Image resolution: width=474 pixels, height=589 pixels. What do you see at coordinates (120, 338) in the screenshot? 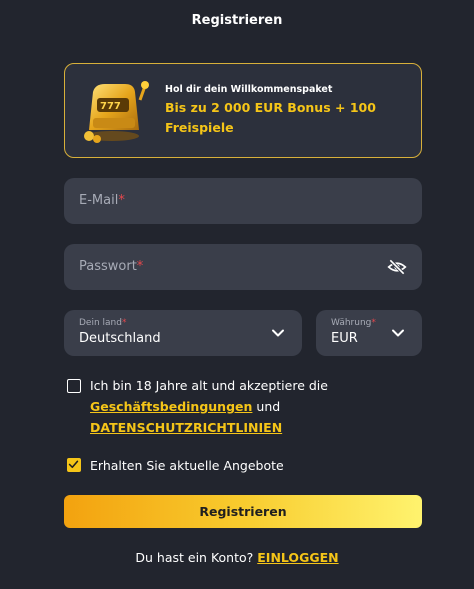
I see `country-value: Deutschland` at bounding box center [120, 338].